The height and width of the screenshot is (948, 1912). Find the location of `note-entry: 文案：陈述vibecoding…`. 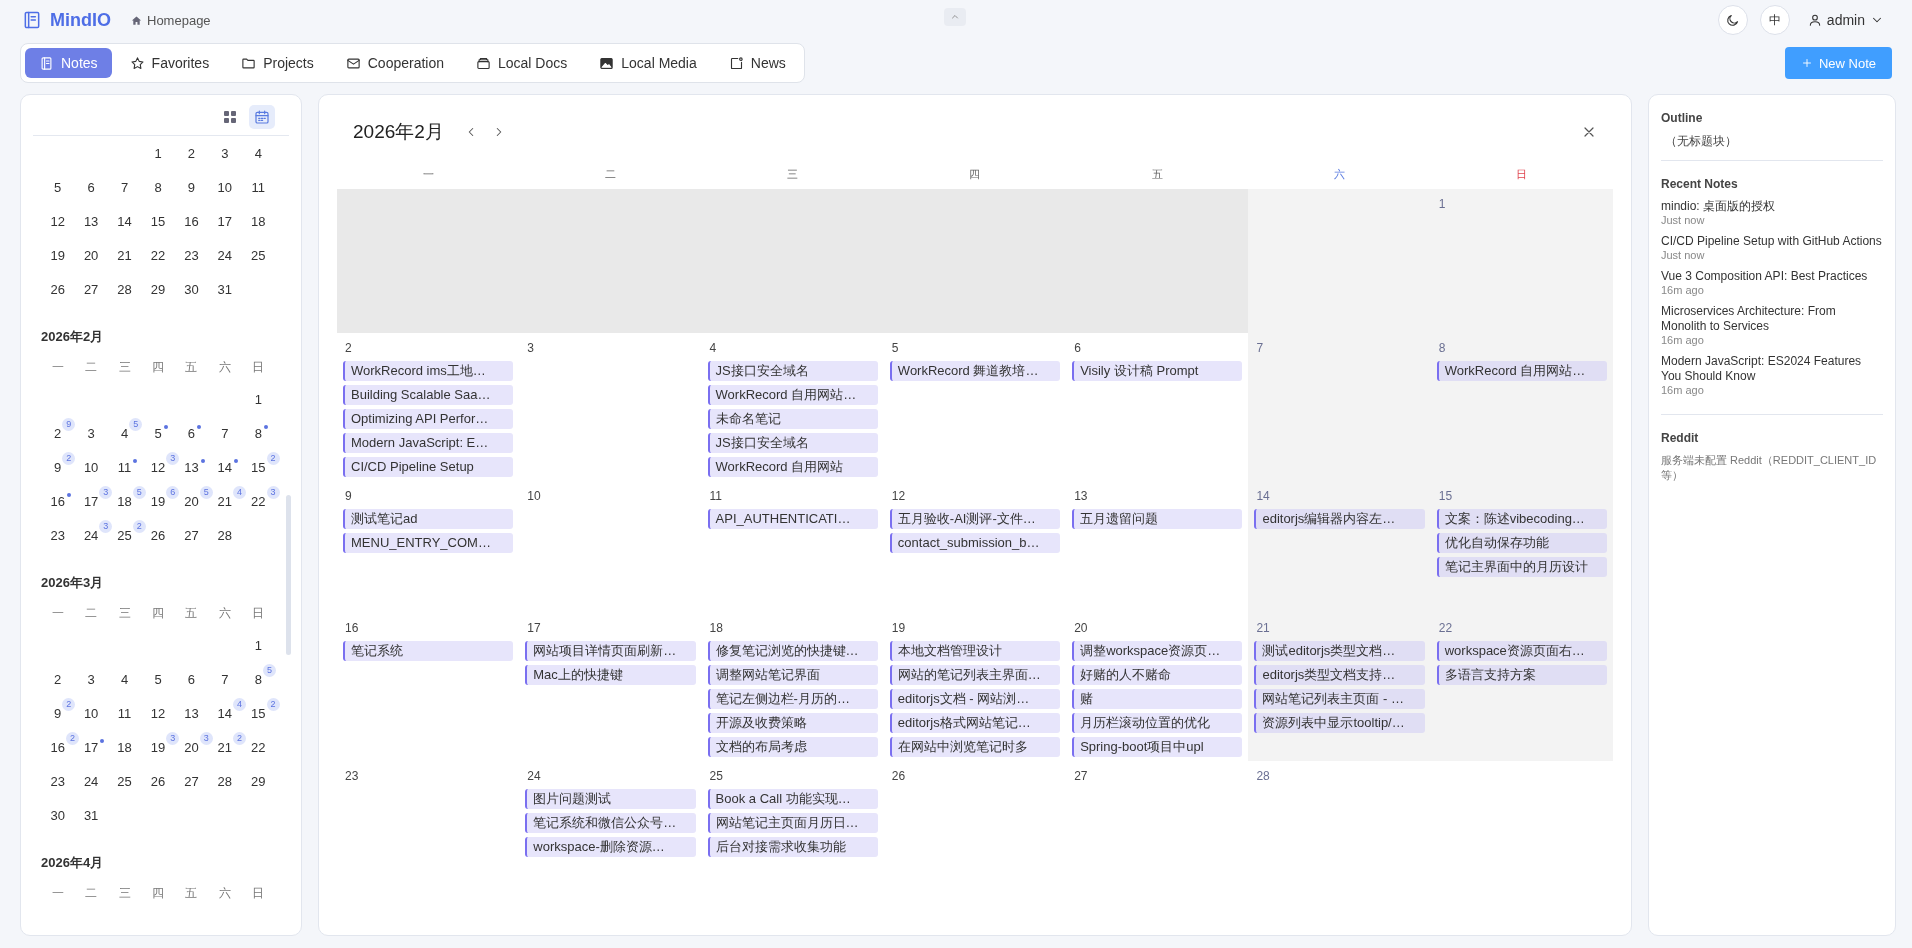

note-entry: 文案：陈述vibecoding… is located at coordinates (1521, 519).